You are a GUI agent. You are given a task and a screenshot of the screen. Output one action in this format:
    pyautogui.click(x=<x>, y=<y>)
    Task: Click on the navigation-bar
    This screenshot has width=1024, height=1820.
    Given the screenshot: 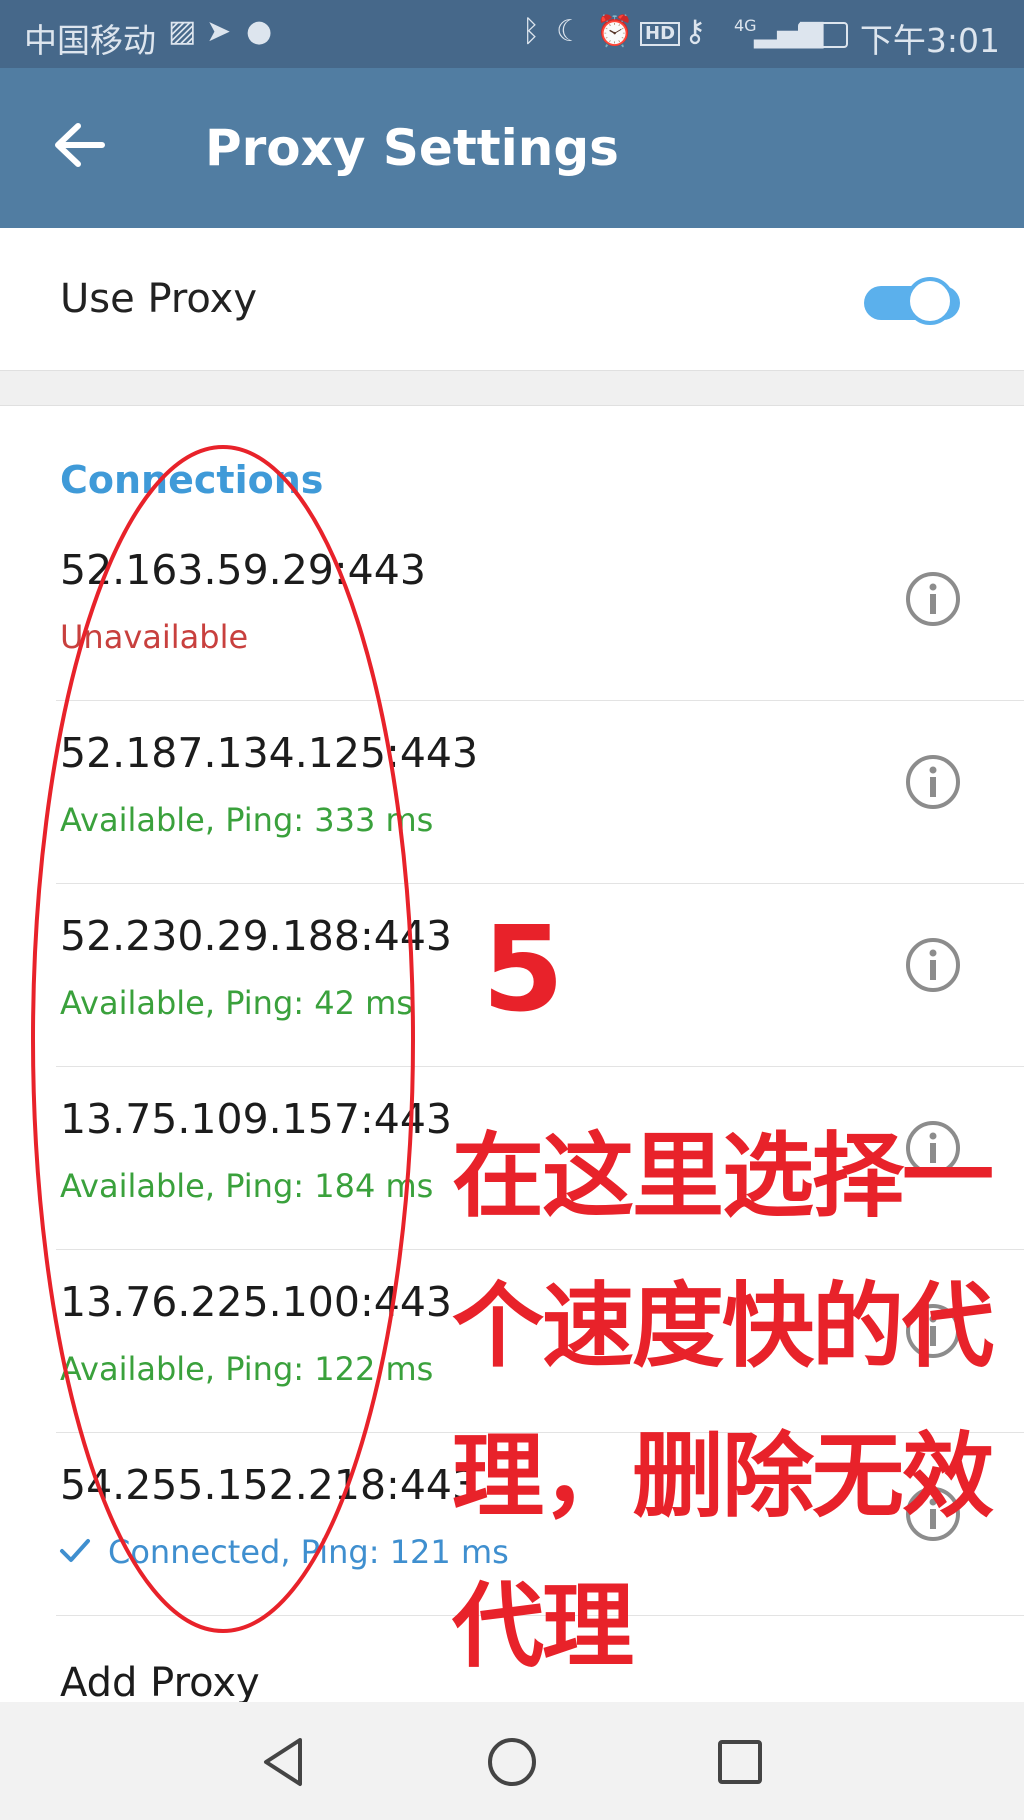 What is the action you would take?
    pyautogui.click(x=512, y=1761)
    